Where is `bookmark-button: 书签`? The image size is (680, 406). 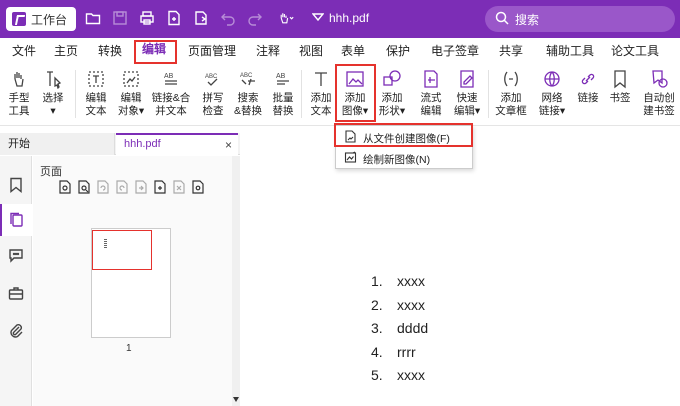
bookmark-button: 书签 is located at coordinates (620, 94).